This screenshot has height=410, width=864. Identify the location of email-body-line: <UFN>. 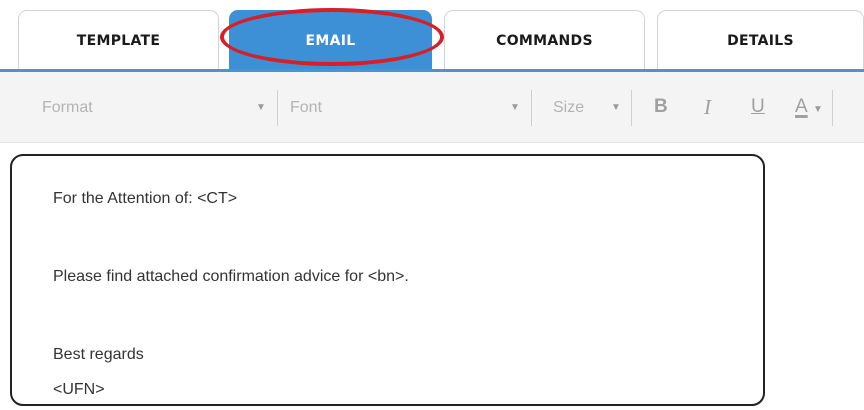
(79, 389).